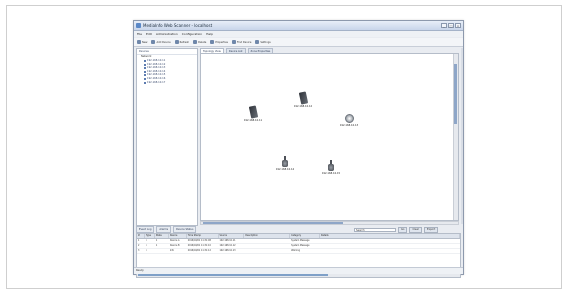 This screenshot has width=569, height=295. I want to click on status-text: Ready, so click(140, 270).